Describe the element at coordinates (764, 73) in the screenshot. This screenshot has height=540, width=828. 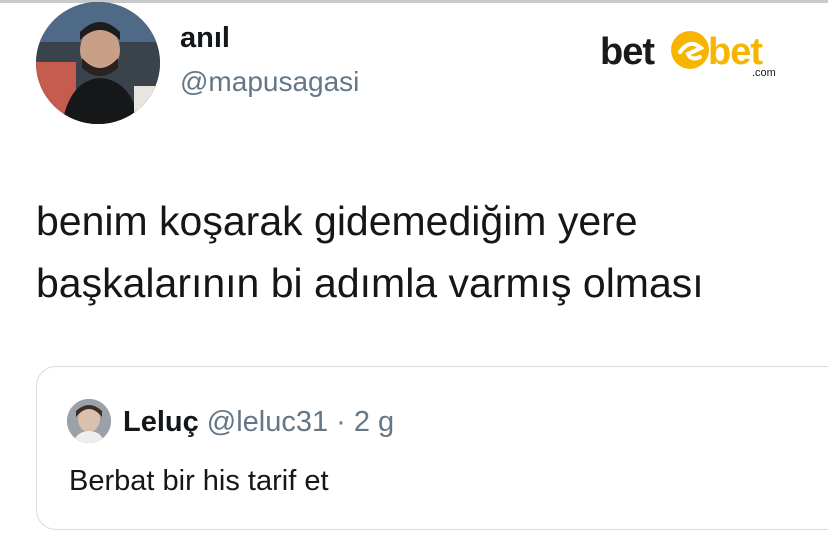
I see `logo-suffix-text: .com` at that location.